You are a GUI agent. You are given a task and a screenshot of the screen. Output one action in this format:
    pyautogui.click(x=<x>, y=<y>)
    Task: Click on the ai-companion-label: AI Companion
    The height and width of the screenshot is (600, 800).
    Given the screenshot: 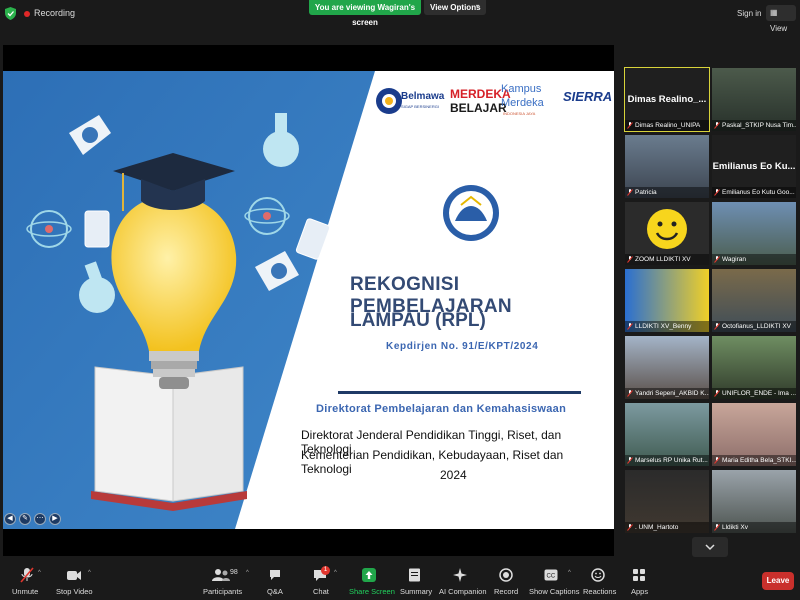 What is the action you would take?
    pyautogui.click(x=463, y=591)
    